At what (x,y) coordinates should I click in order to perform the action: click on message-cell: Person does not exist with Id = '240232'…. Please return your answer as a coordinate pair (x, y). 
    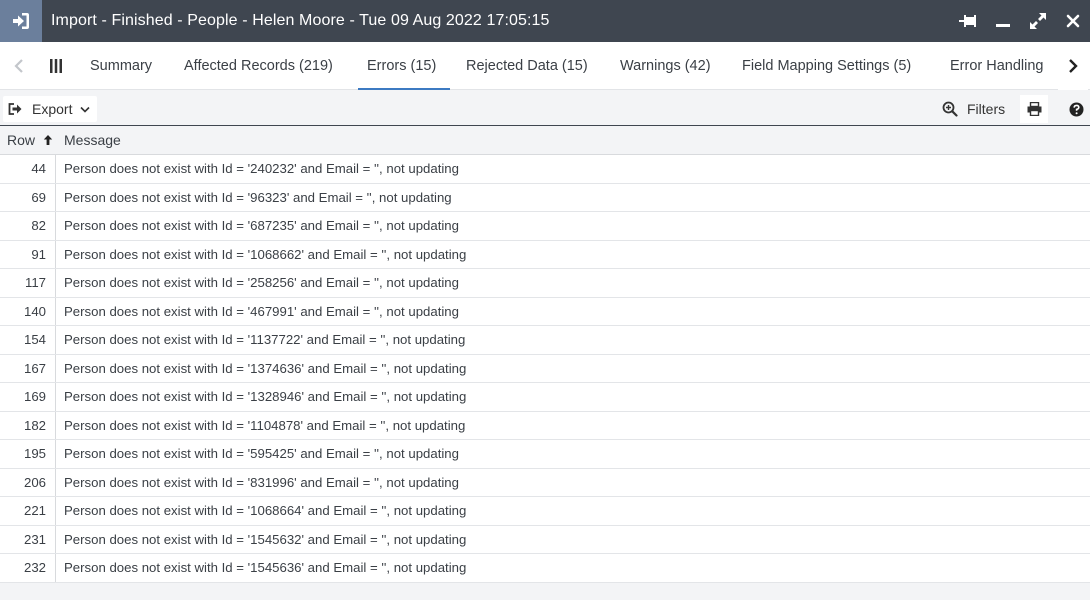
    Looking at the image, I should click on (261, 169).